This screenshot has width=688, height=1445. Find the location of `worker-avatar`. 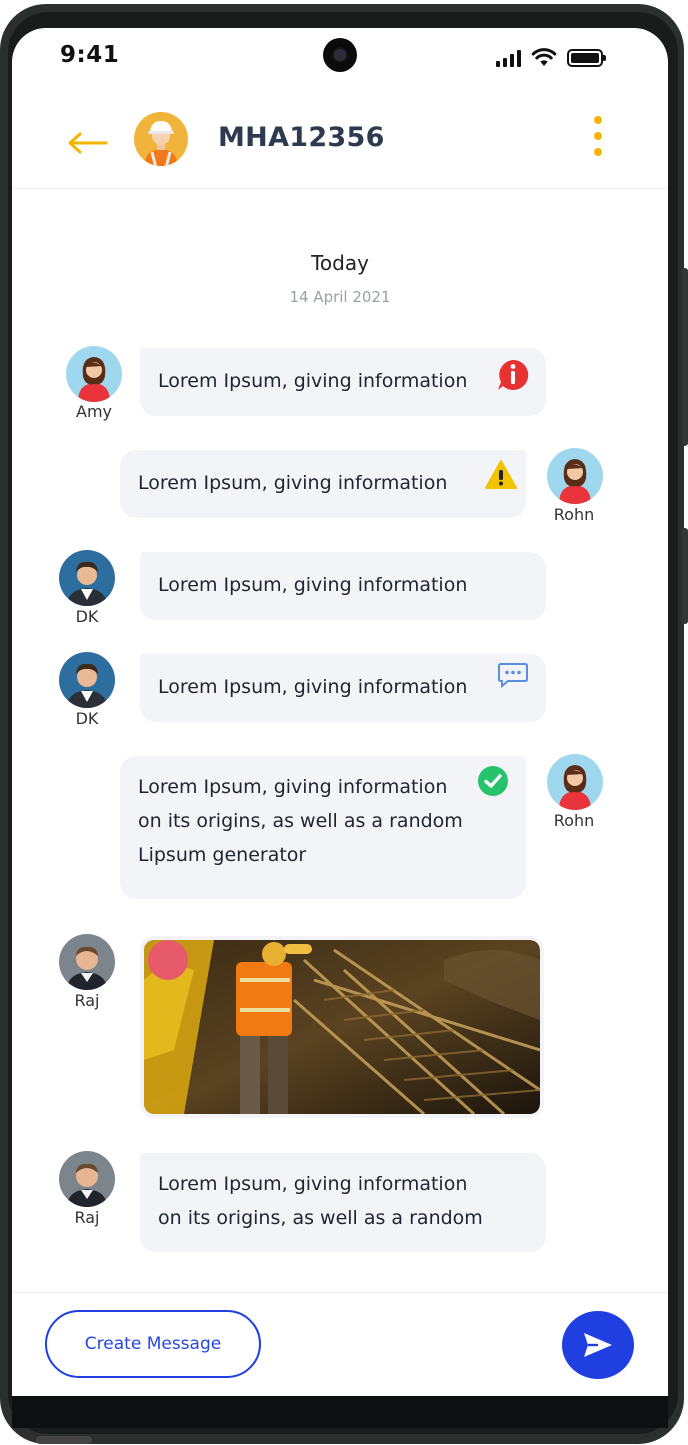

worker-avatar is located at coordinates (161, 139).